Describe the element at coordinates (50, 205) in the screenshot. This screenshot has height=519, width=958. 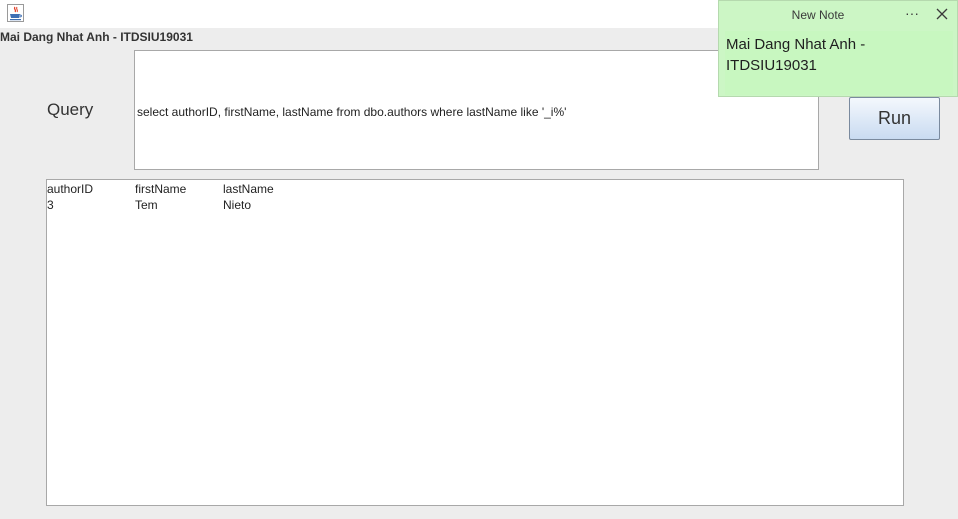
I see `table-cell: 3` at that location.